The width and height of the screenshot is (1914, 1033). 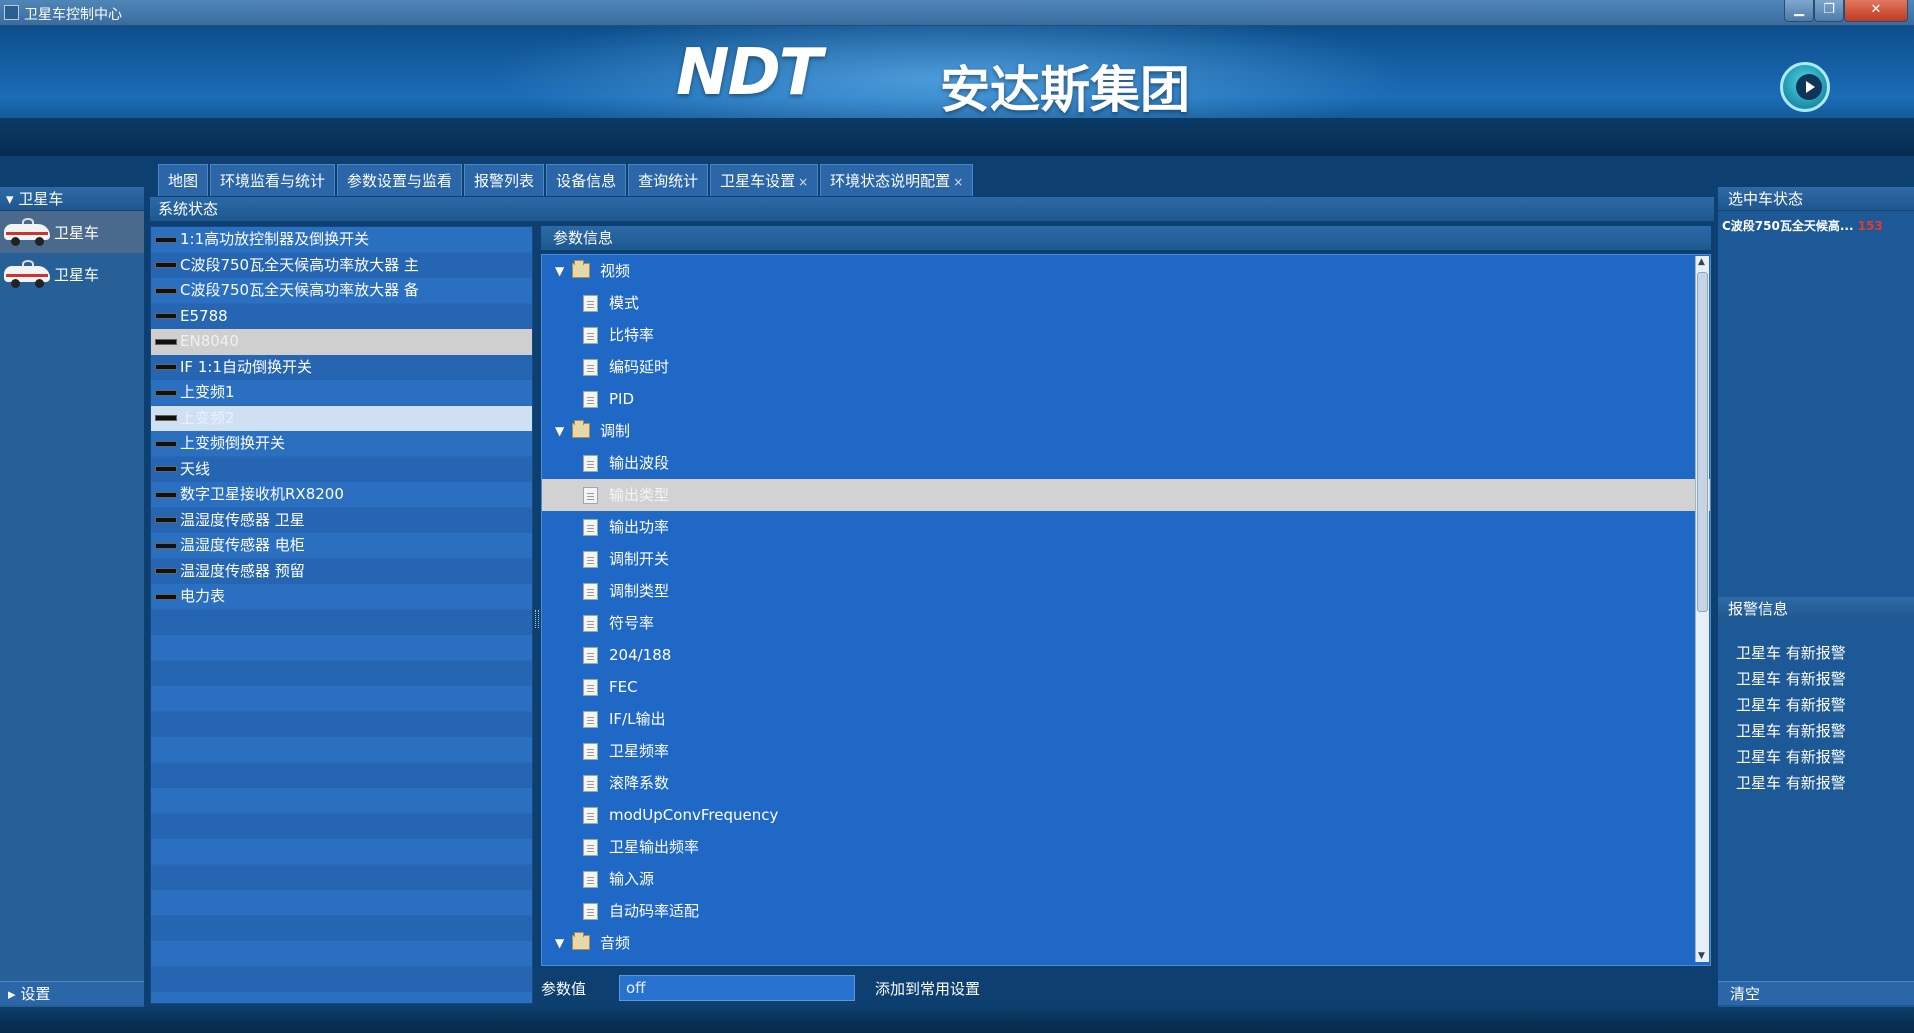 I want to click on device-item: 天线, so click(x=341, y=470).